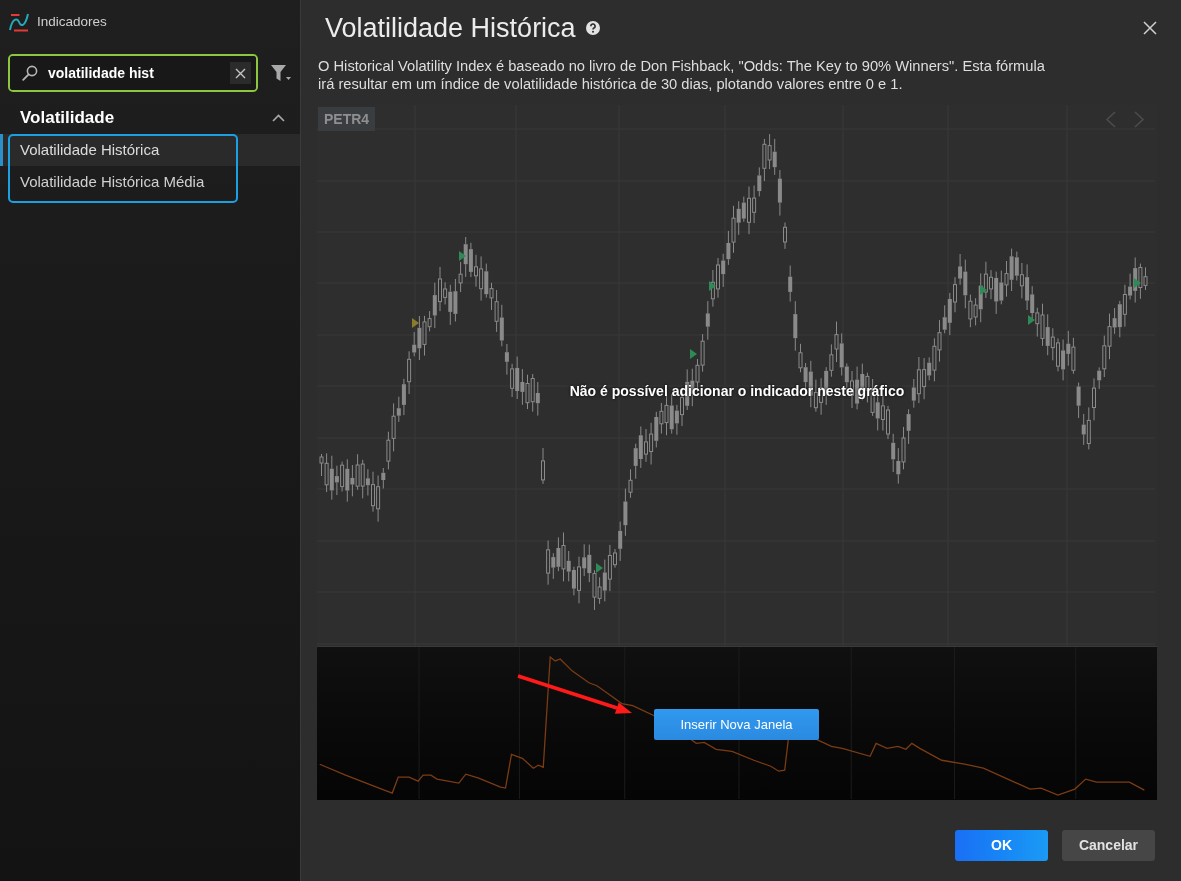  I want to click on wave-logo-icon, so click(19, 22).